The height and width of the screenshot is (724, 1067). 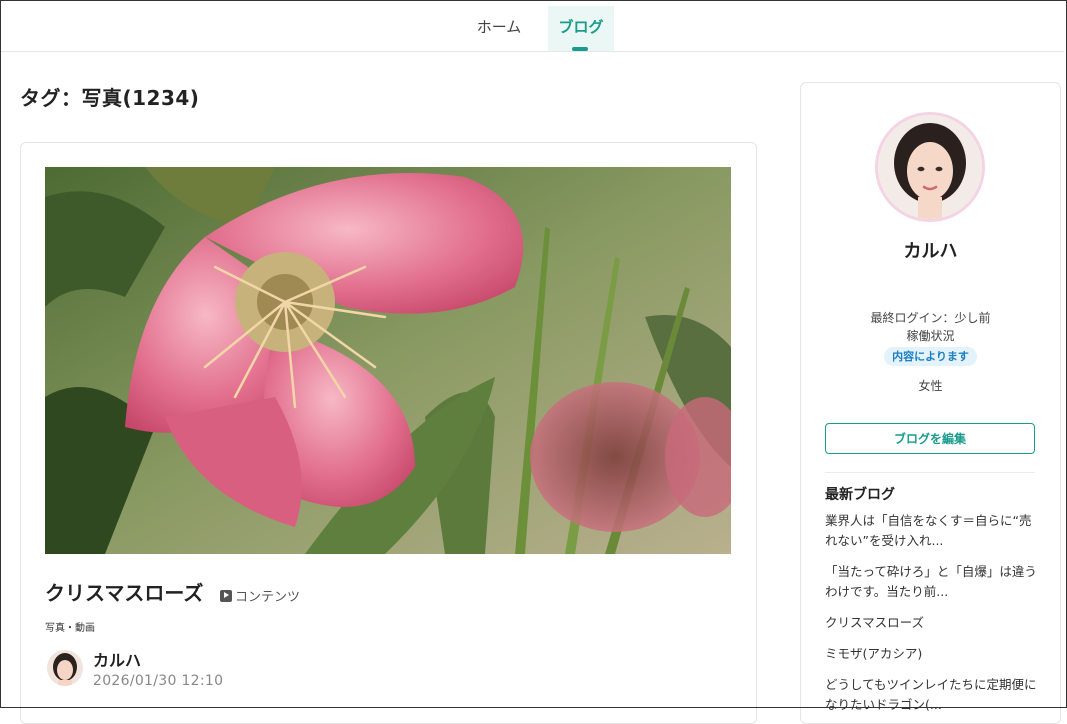 I want to click on divider, so click(x=930, y=472).